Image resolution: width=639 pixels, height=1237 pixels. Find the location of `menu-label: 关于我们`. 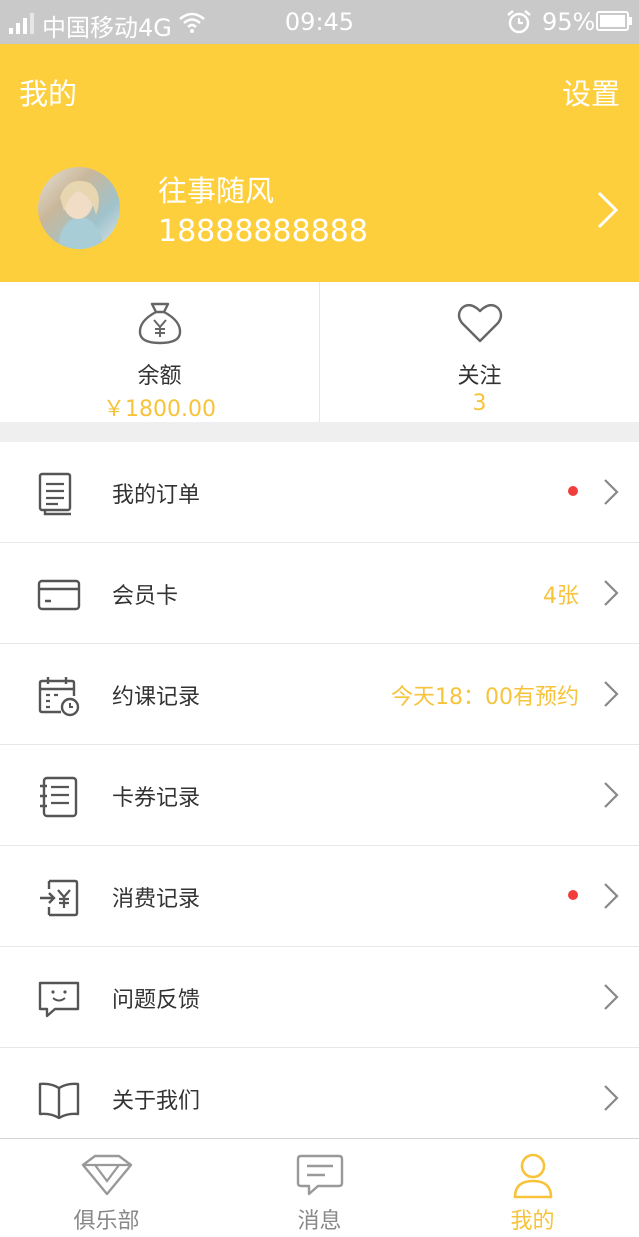

menu-label: 关于我们 is located at coordinates (156, 1101).